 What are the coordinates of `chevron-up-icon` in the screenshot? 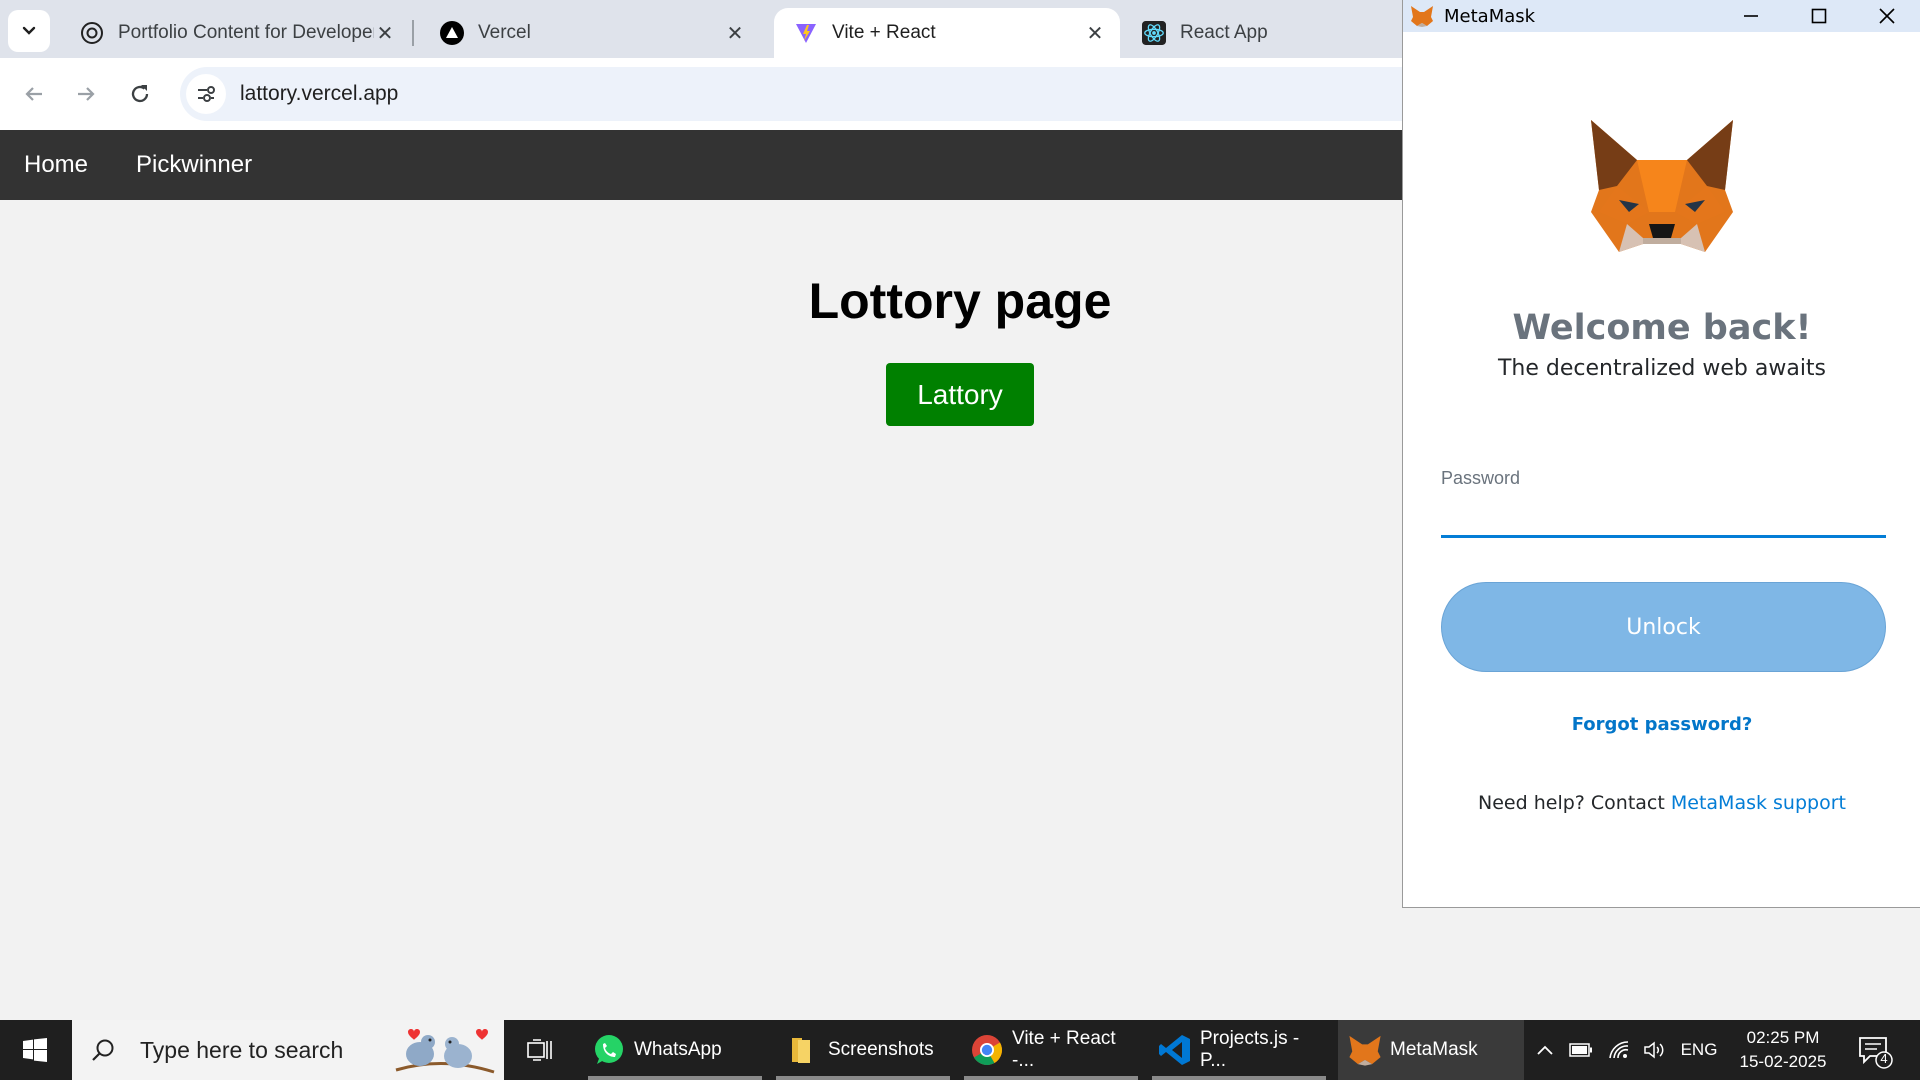 It's located at (1545, 1050).